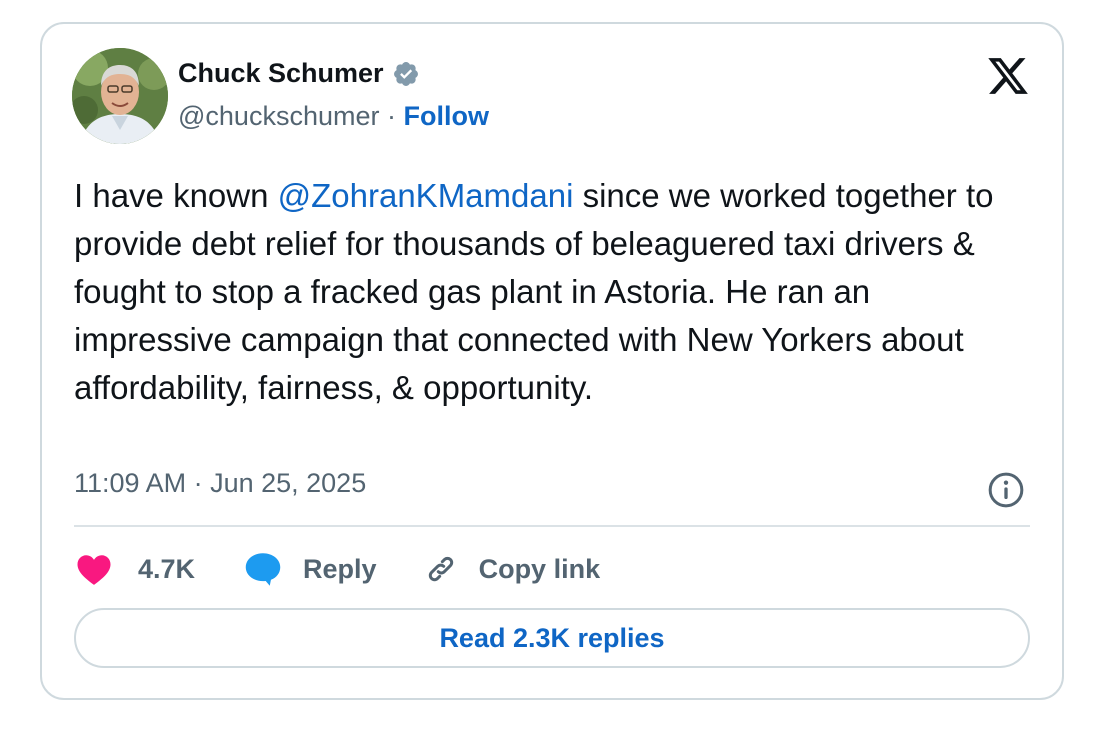  What do you see at coordinates (135, 569) in the screenshot?
I see `like-button: 4.7K` at bounding box center [135, 569].